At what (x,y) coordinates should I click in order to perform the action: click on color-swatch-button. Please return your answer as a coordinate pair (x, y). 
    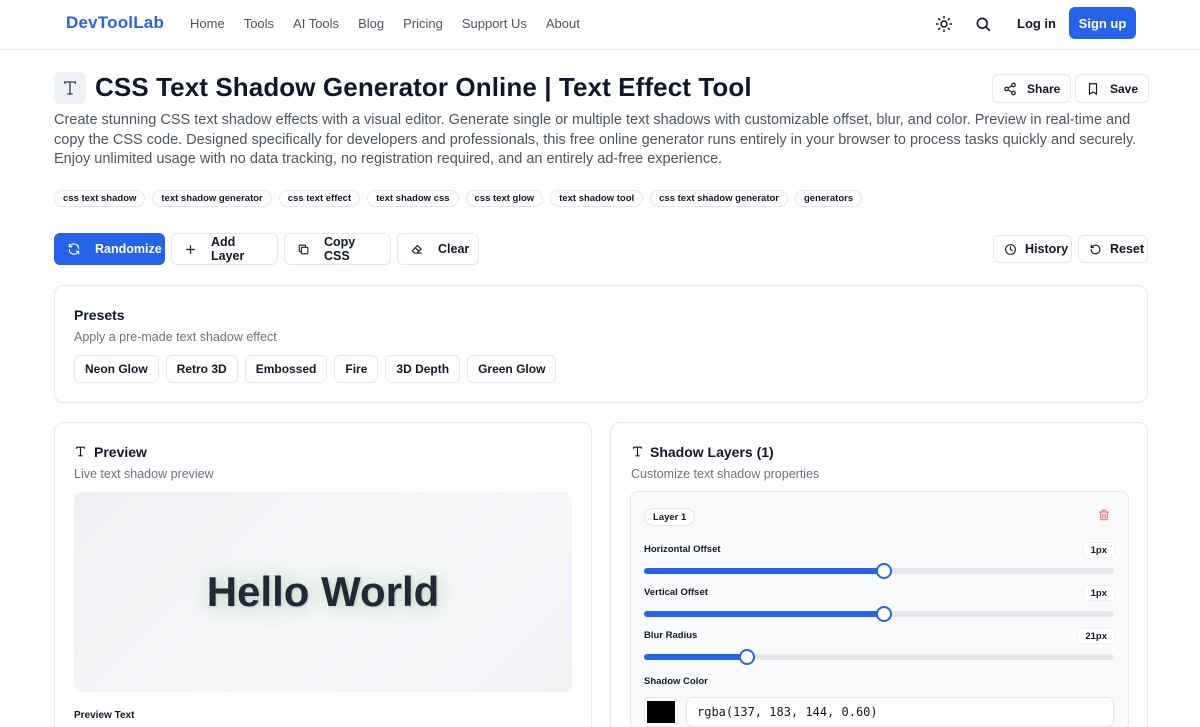
    Looking at the image, I should click on (661, 712).